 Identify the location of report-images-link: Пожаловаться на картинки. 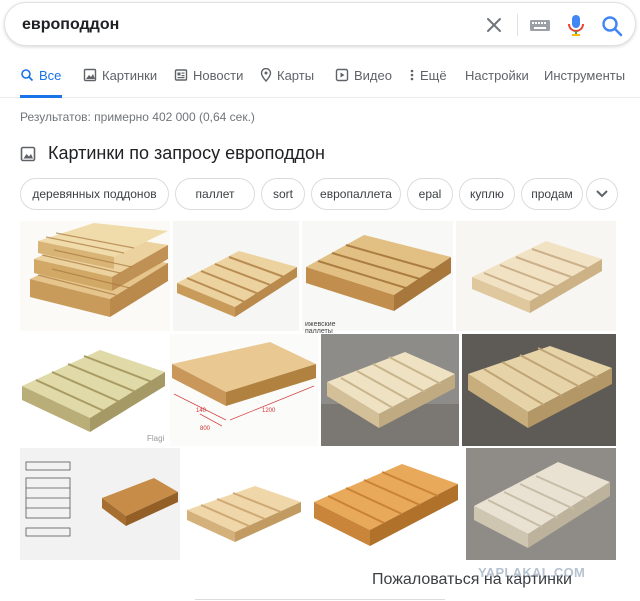
(472, 580).